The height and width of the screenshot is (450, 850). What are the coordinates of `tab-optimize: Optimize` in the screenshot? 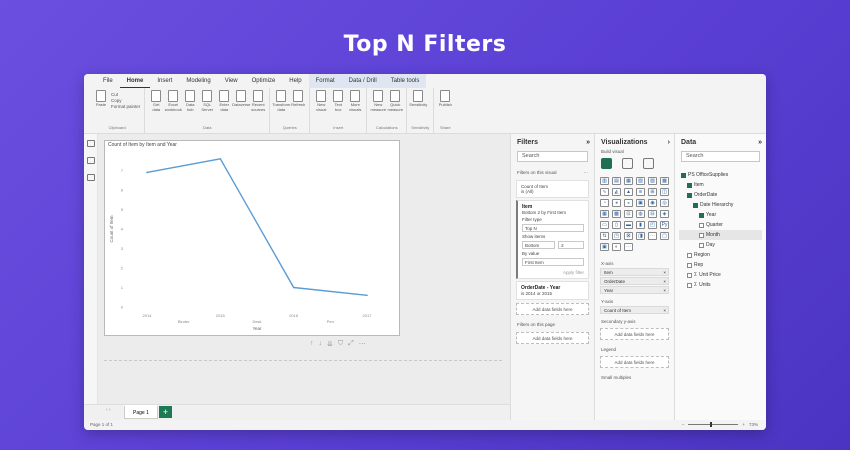 It's located at (264, 81).